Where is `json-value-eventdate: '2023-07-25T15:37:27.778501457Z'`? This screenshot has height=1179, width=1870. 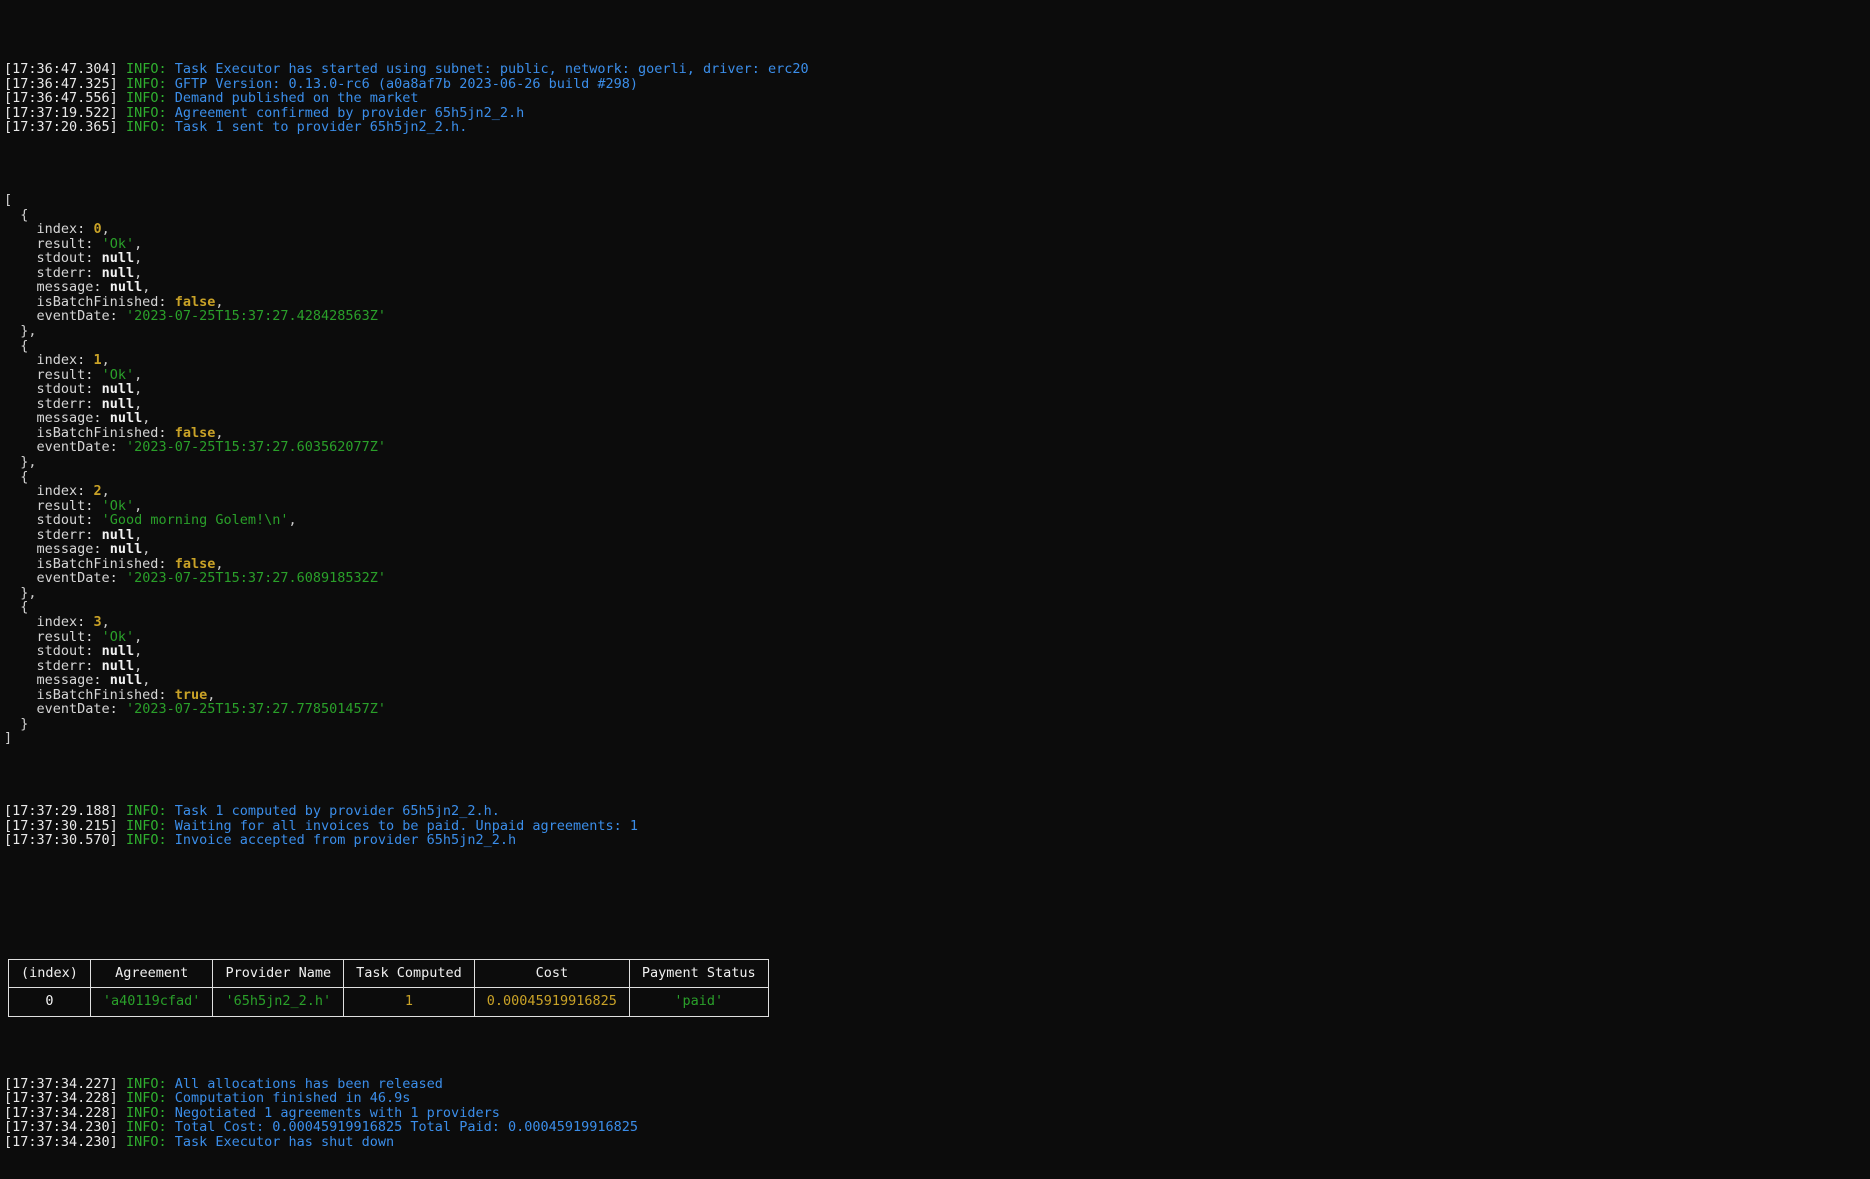
json-value-eventdate: '2023-07-25T15:37:27.778501457Z' is located at coordinates (256, 709).